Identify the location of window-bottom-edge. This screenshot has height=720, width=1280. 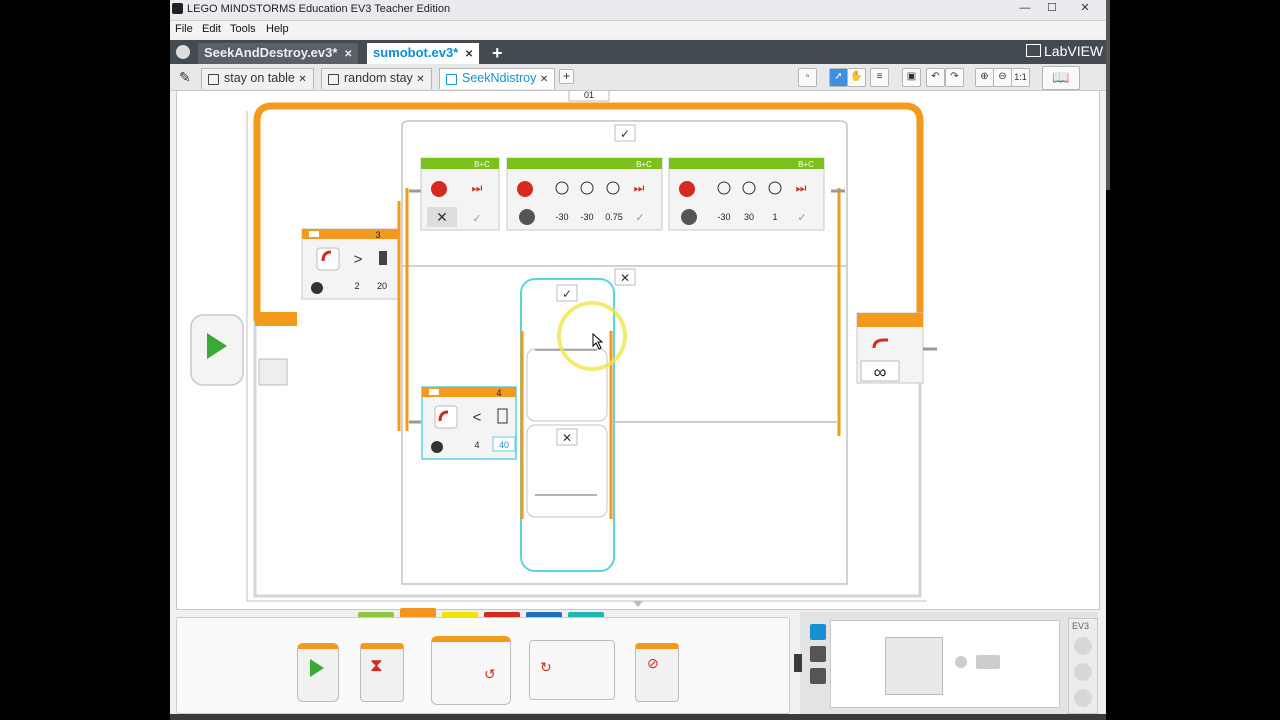
(638, 717).